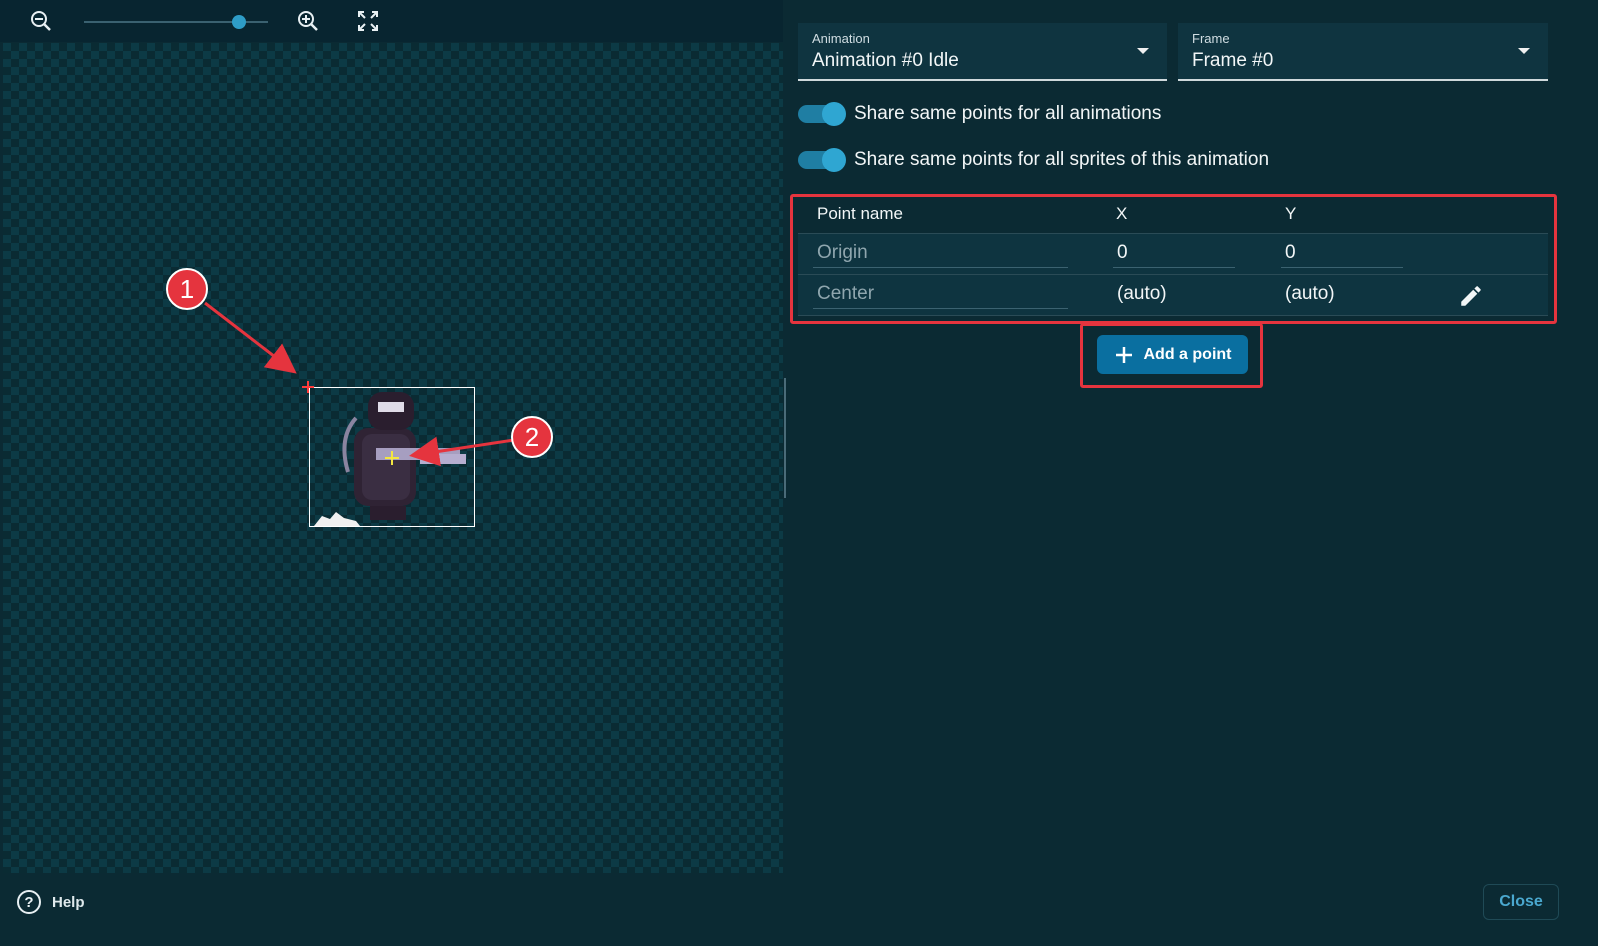 The height and width of the screenshot is (946, 1598). Describe the element at coordinates (885, 60) in the screenshot. I see `animation-select-value: Animation #0 Idle` at that location.